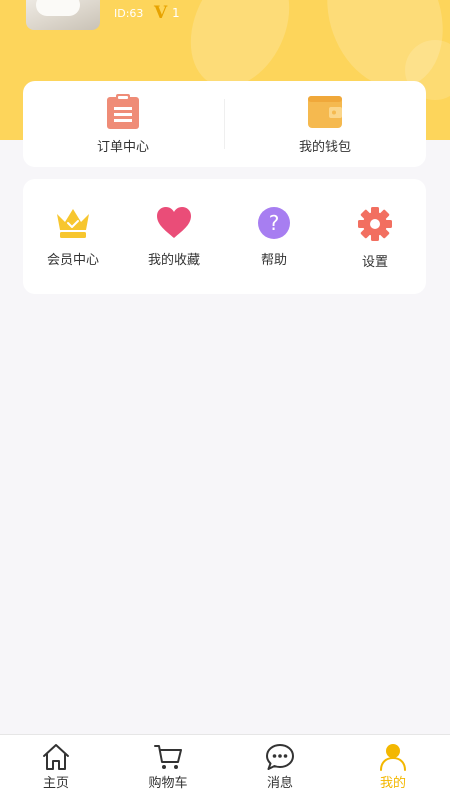  I want to click on help-label: 帮助, so click(273, 260).